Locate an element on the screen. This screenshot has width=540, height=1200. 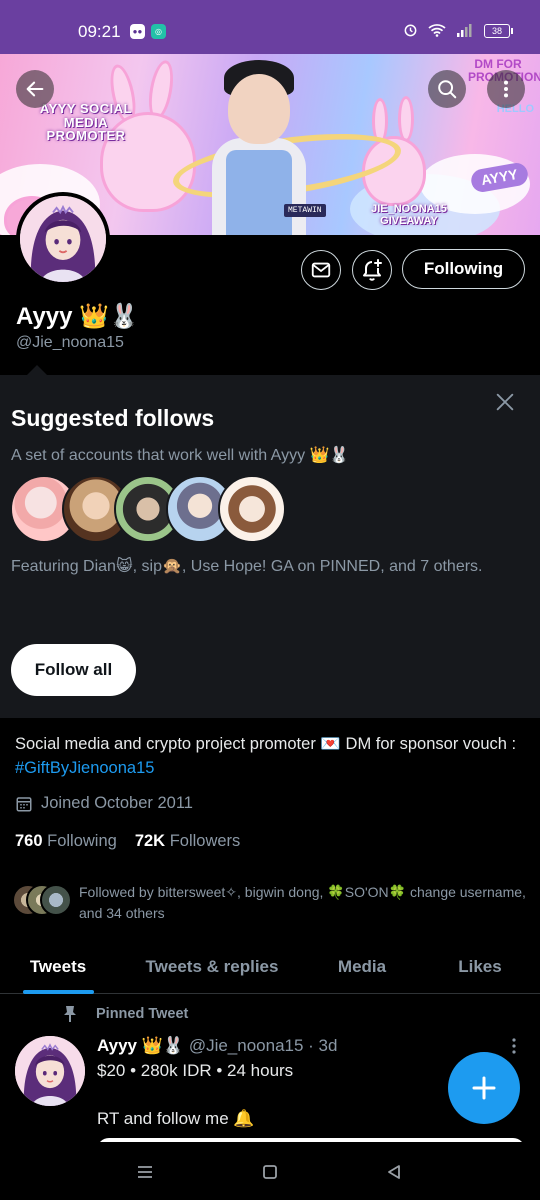
search-button is located at coordinates (447, 89).